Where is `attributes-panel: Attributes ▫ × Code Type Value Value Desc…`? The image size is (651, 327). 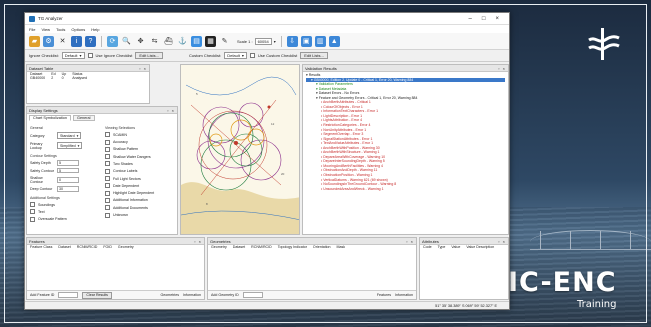 attributes-panel: Attributes ▫ × Code Type Value Value Desc… is located at coordinates (464, 268).